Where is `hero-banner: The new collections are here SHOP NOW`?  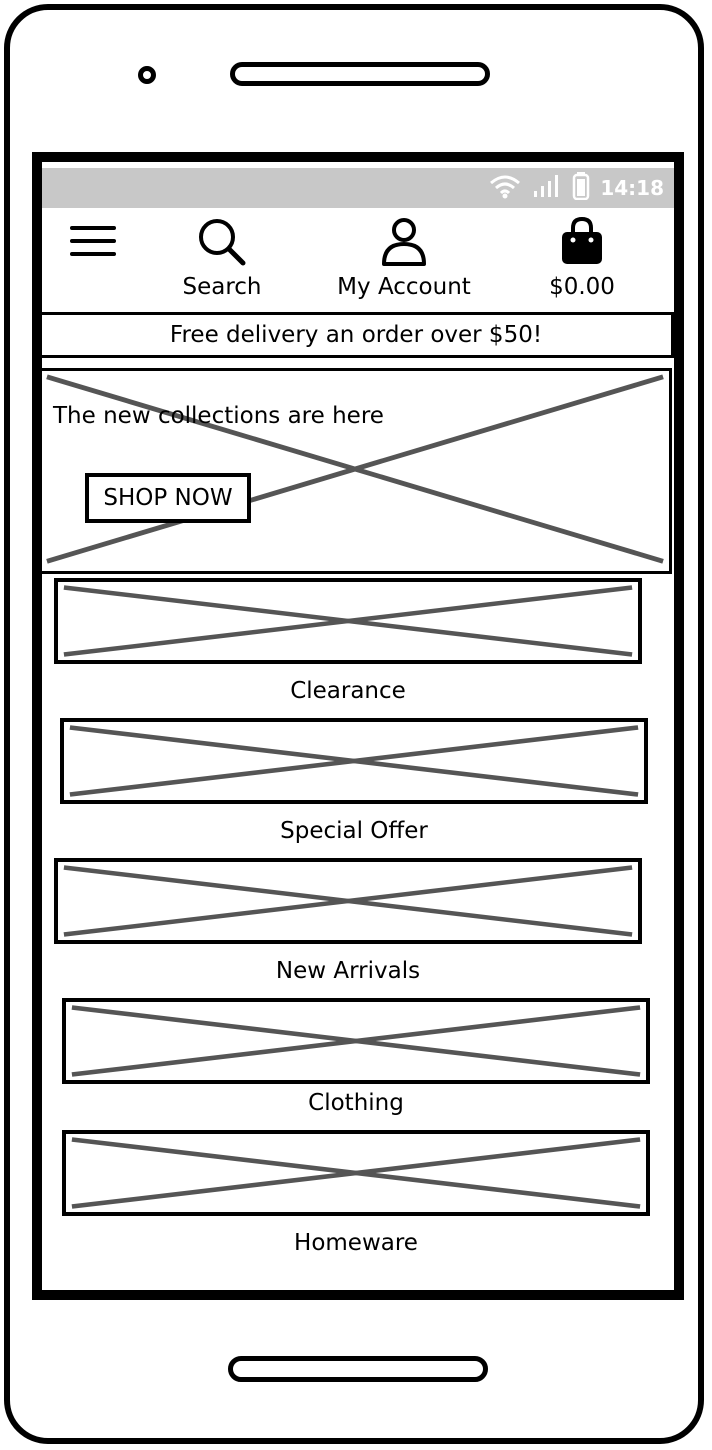 hero-banner: The new collections are here SHOP NOW is located at coordinates (357, 471).